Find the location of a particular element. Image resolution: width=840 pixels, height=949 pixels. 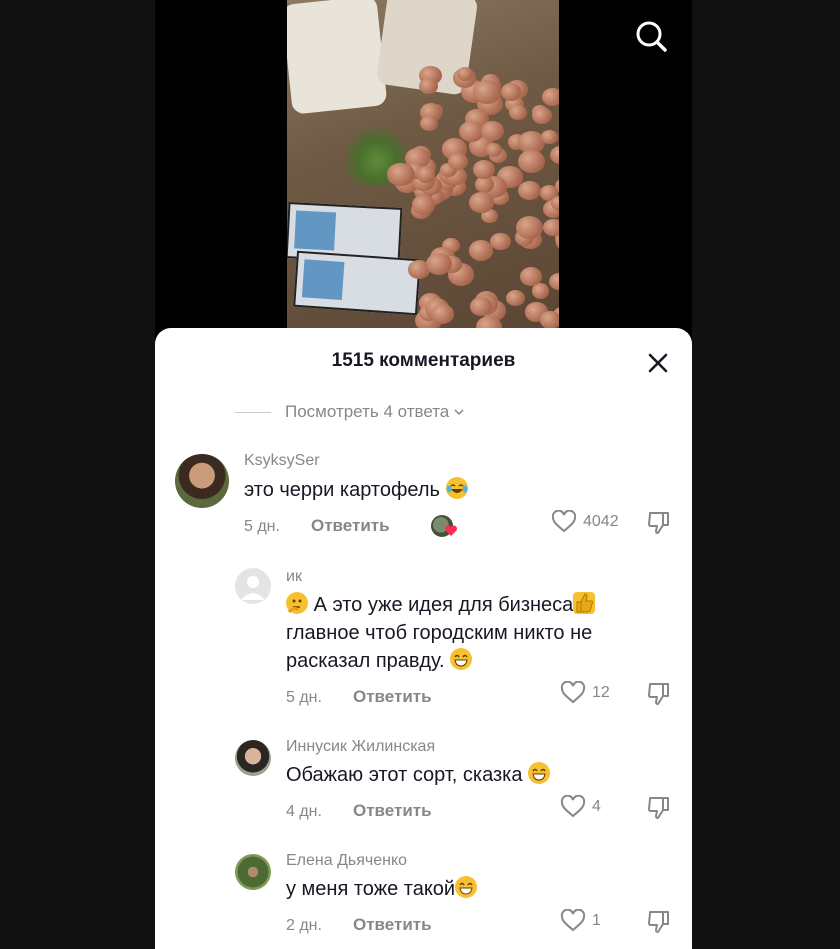

search-icon is located at coordinates (651, 36).